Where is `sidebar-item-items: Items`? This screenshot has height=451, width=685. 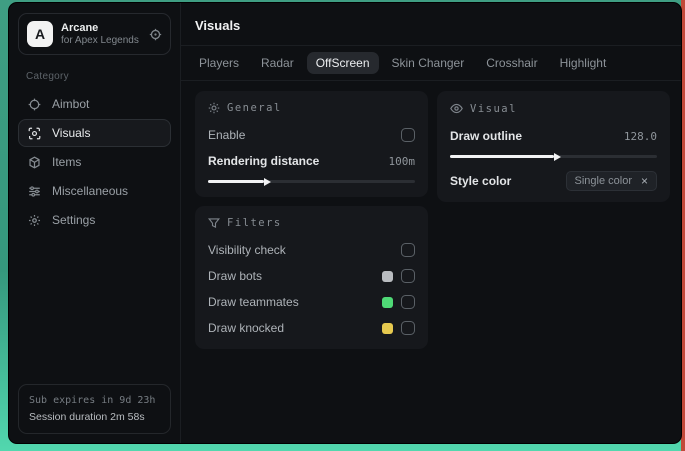 sidebar-item-items: Items is located at coordinates (94, 162).